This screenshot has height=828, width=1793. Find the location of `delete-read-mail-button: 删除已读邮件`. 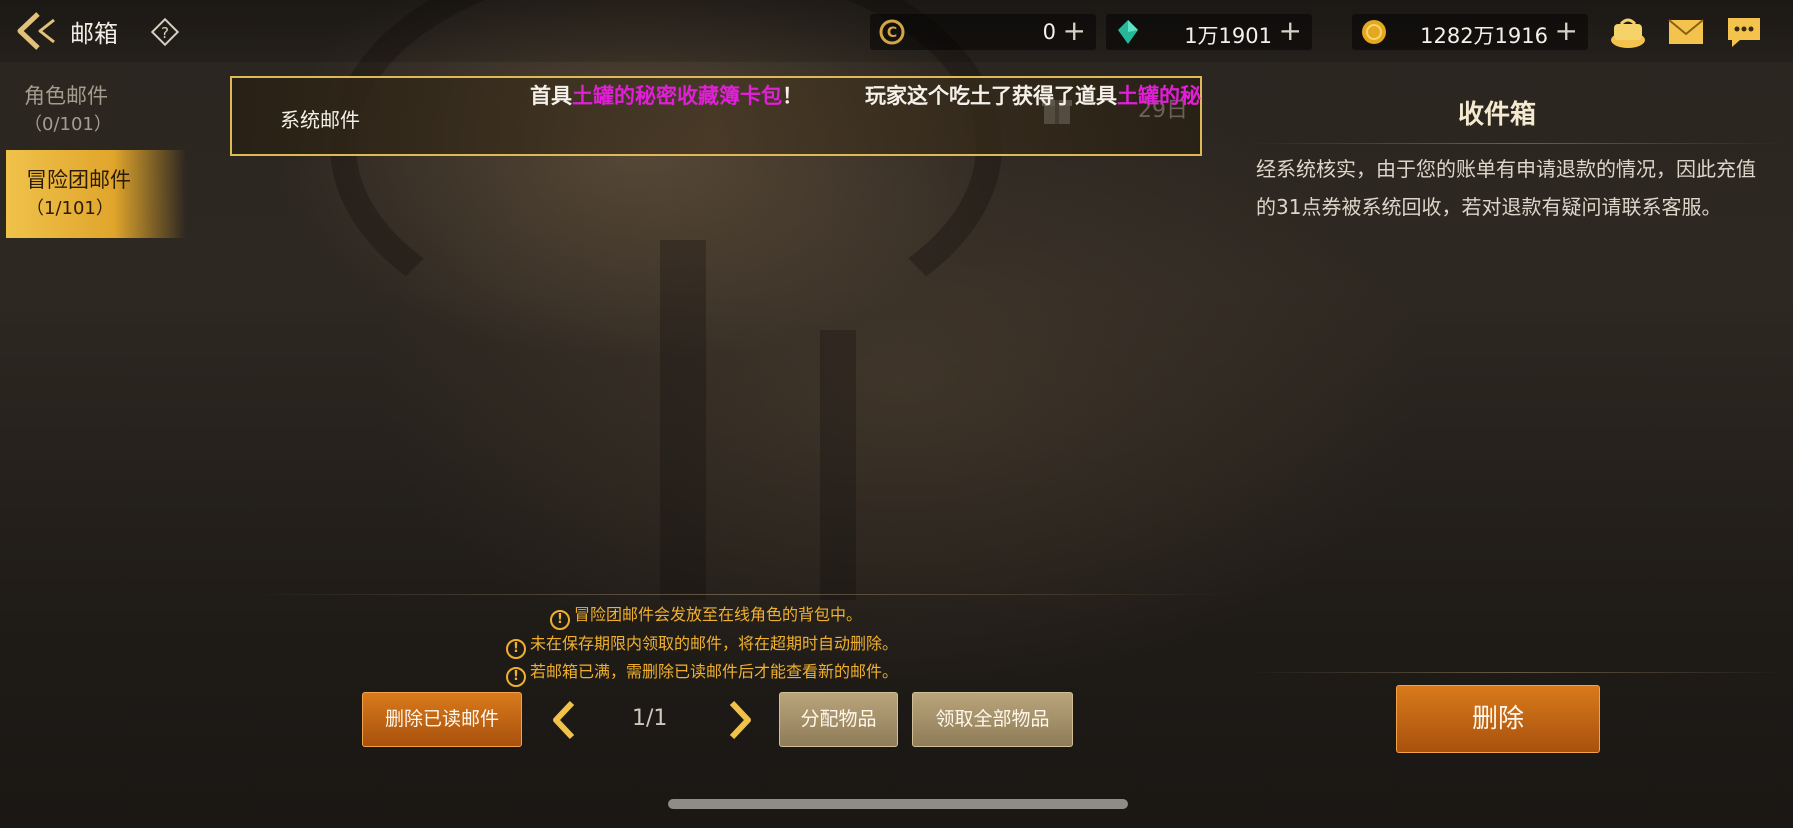

delete-read-mail-button: 删除已读邮件 is located at coordinates (442, 719).